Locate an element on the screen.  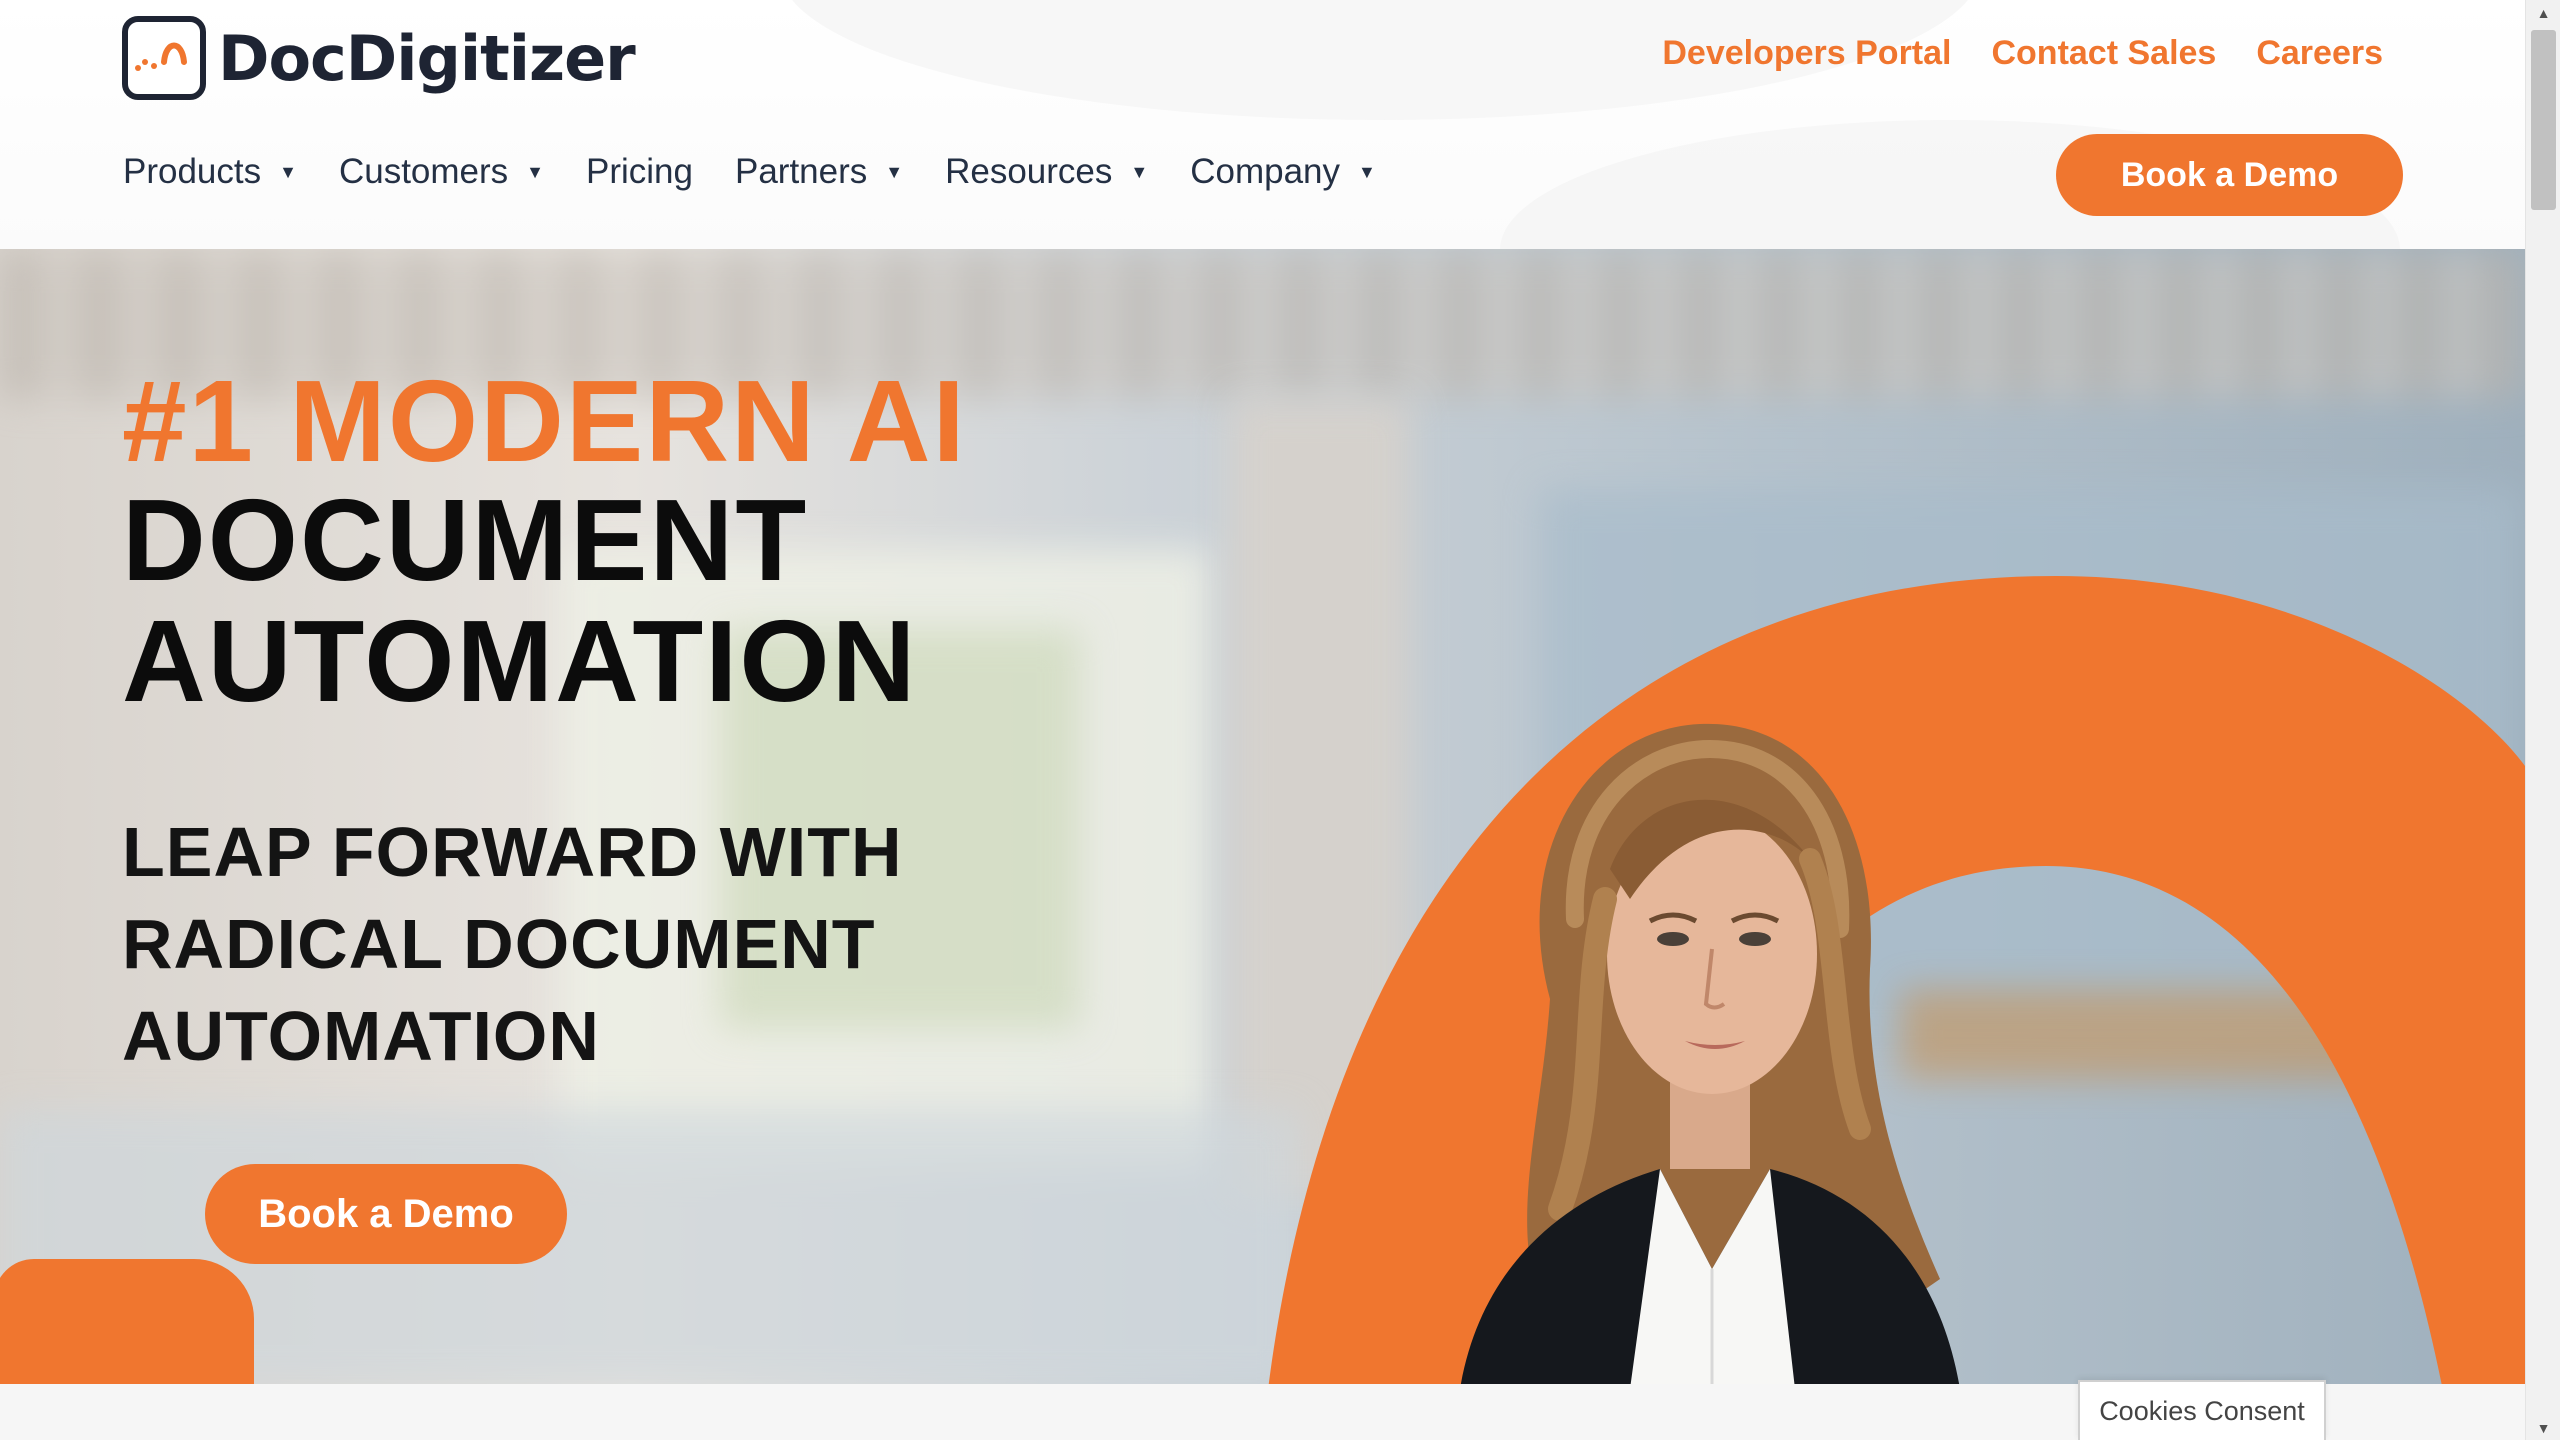
nav-item-company: Company ▼ is located at coordinates (1283, 172).